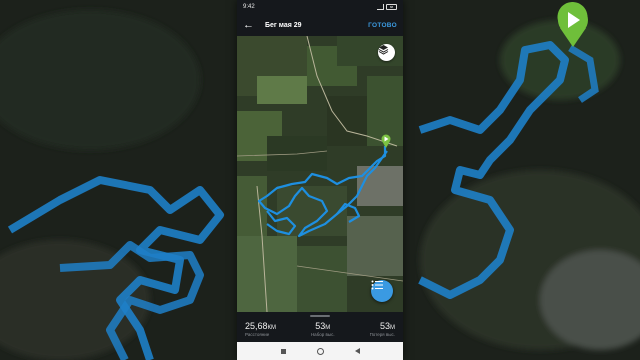 This screenshot has width=640, height=360. Describe the element at coordinates (380, 7) in the screenshot. I see `signal-icon` at that location.